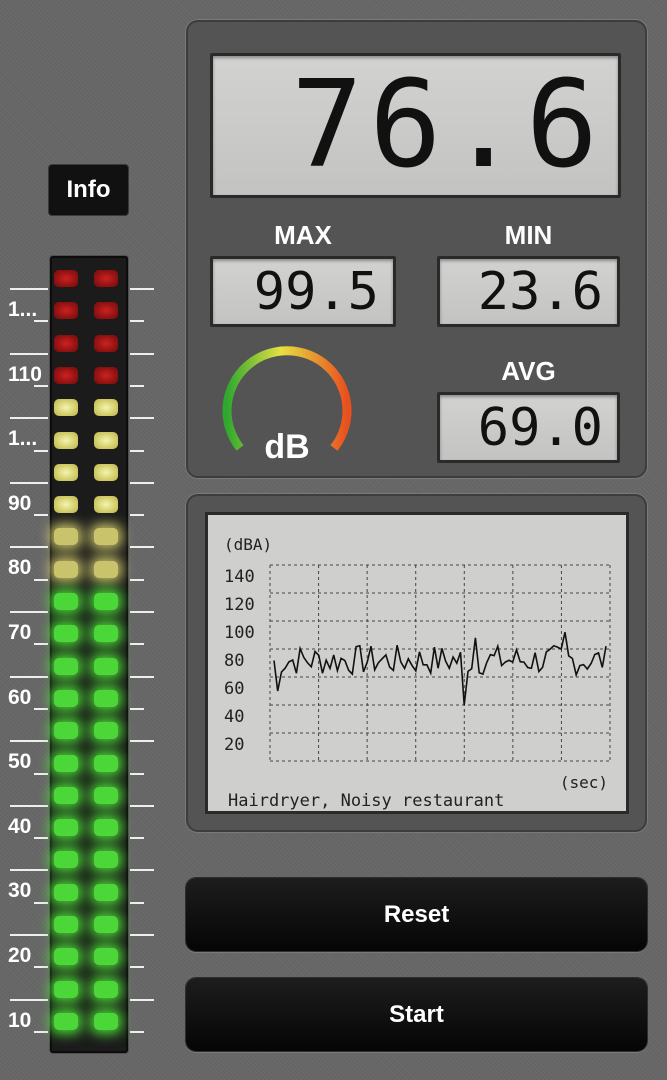  What do you see at coordinates (20, 955) in the screenshot?
I see `scale-label: 20` at bounding box center [20, 955].